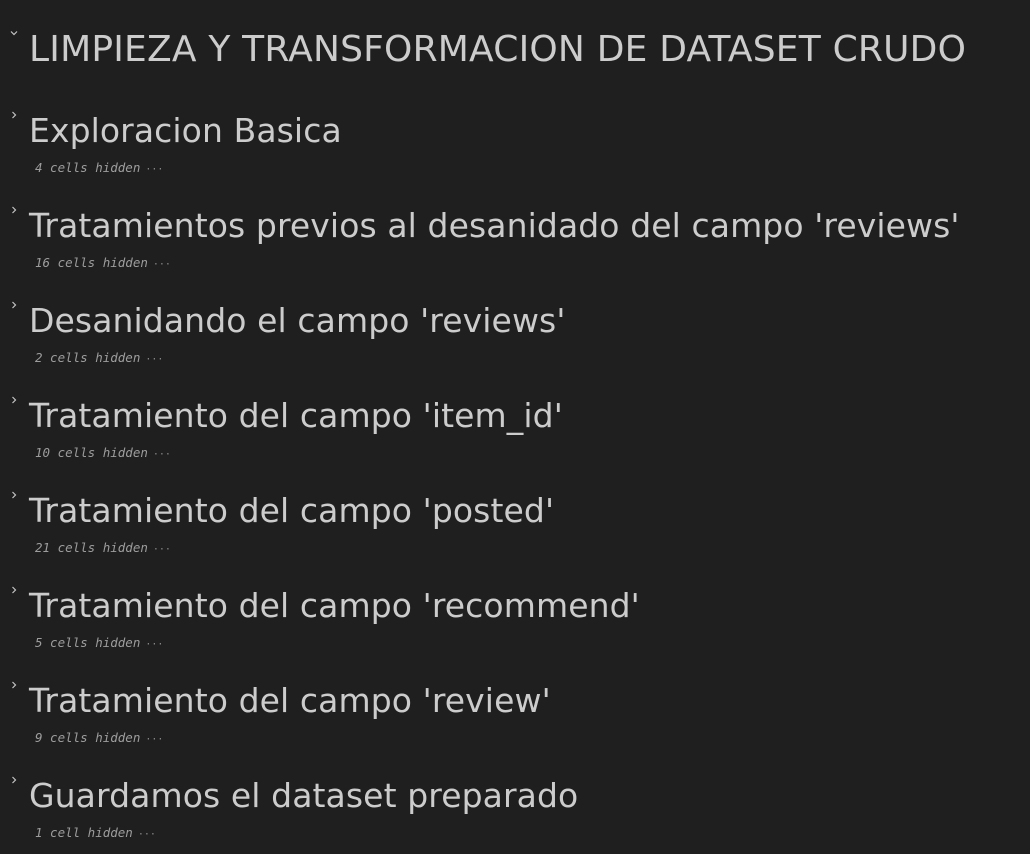  What do you see at coordinates (290, 700) in the screenshot?
I see `section-heading: Tratamiento del campo 'review'` at bounding box center [290, 700].